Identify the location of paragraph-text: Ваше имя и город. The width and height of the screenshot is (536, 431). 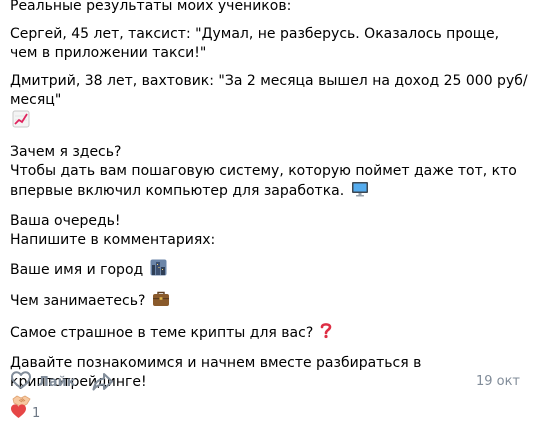
(77, 270).